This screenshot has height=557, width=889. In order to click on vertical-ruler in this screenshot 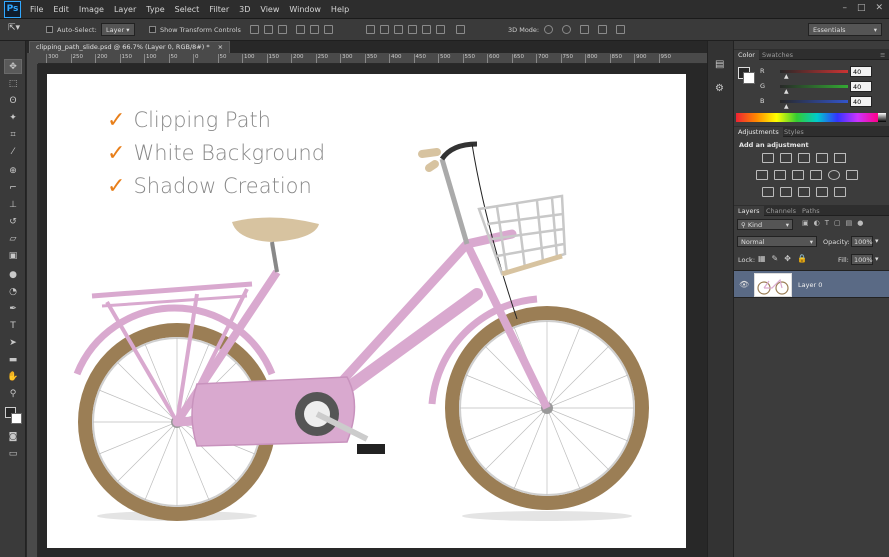, I will do `click(32, 310)`.